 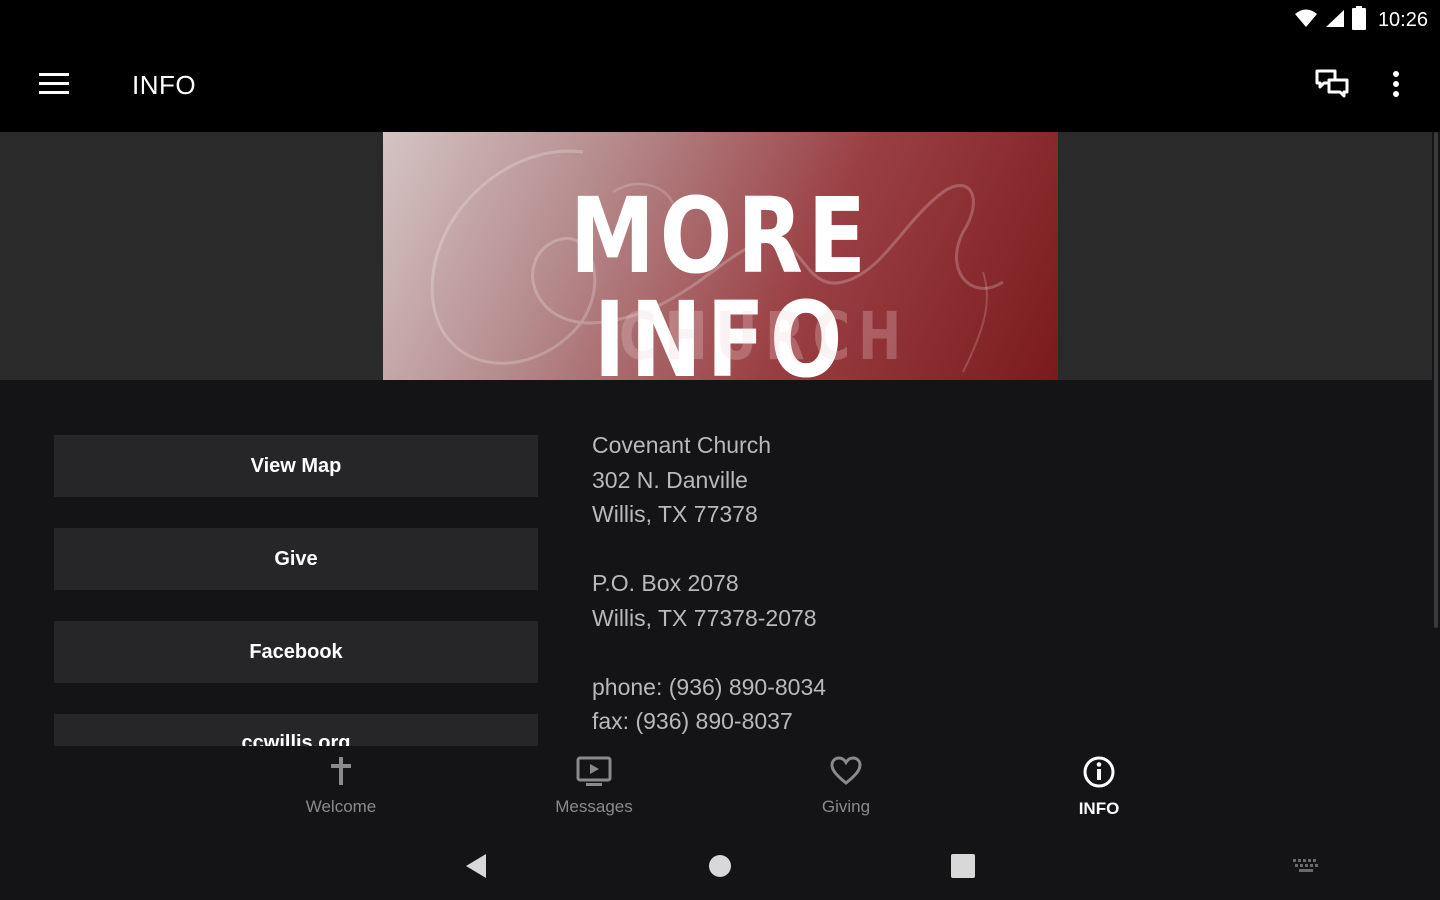 I want to click on keyboard-button, so click(x=1306, y=868).